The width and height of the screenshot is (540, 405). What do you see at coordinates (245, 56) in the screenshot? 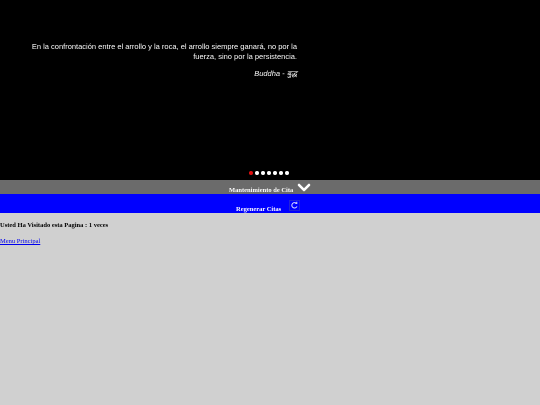
I see `quote-line-2: fuerza, sino por la persistencia.` at bounding box center [245, 56].